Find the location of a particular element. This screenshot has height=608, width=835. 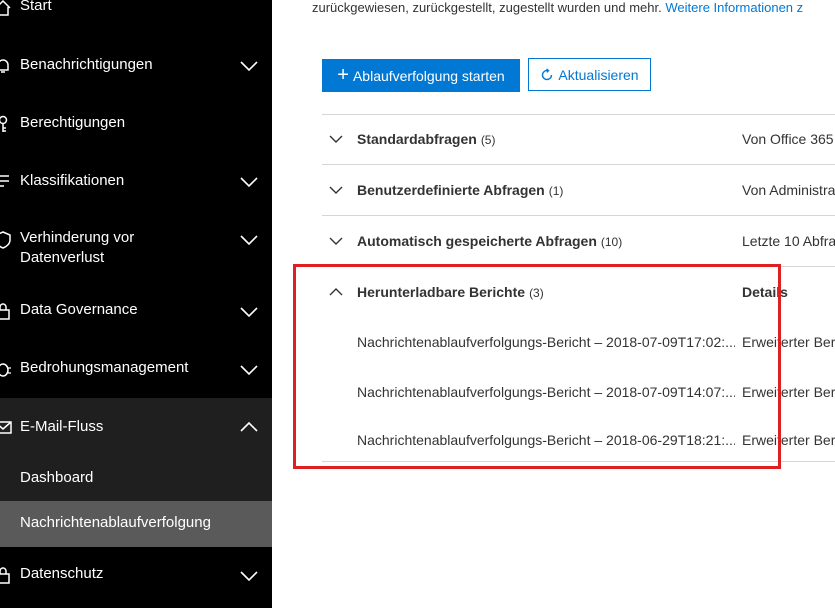

group-herunterladbare: Herunterladbare Berichte (3) Details is located at coordinates (578, 293).